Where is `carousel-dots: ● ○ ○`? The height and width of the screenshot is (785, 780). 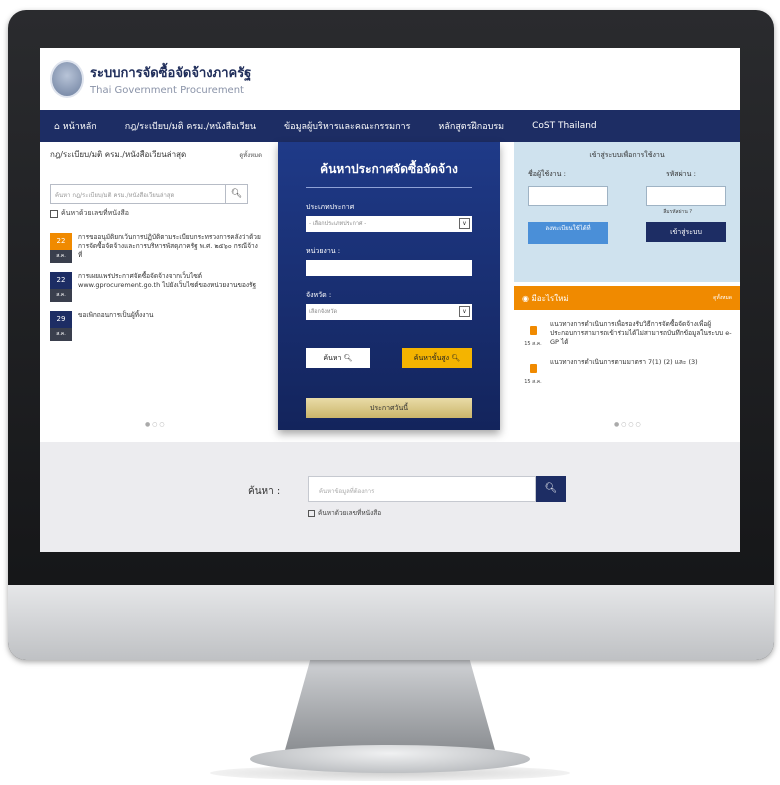 carousel-dots: ● ○ ○ is located at coordinates (155, 424).